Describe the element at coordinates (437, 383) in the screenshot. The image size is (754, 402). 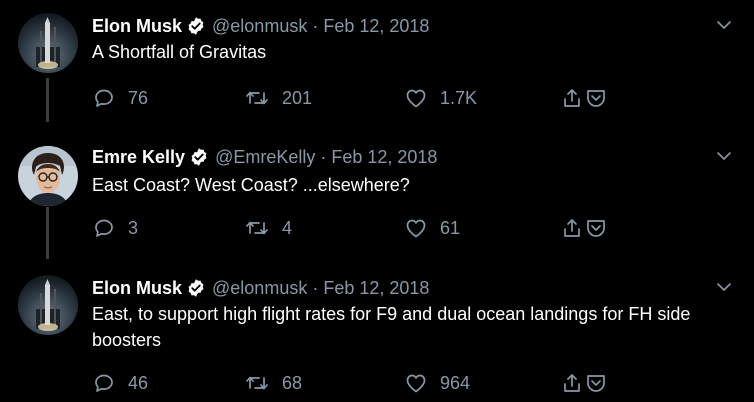
I see `like-button: 964` at that location.